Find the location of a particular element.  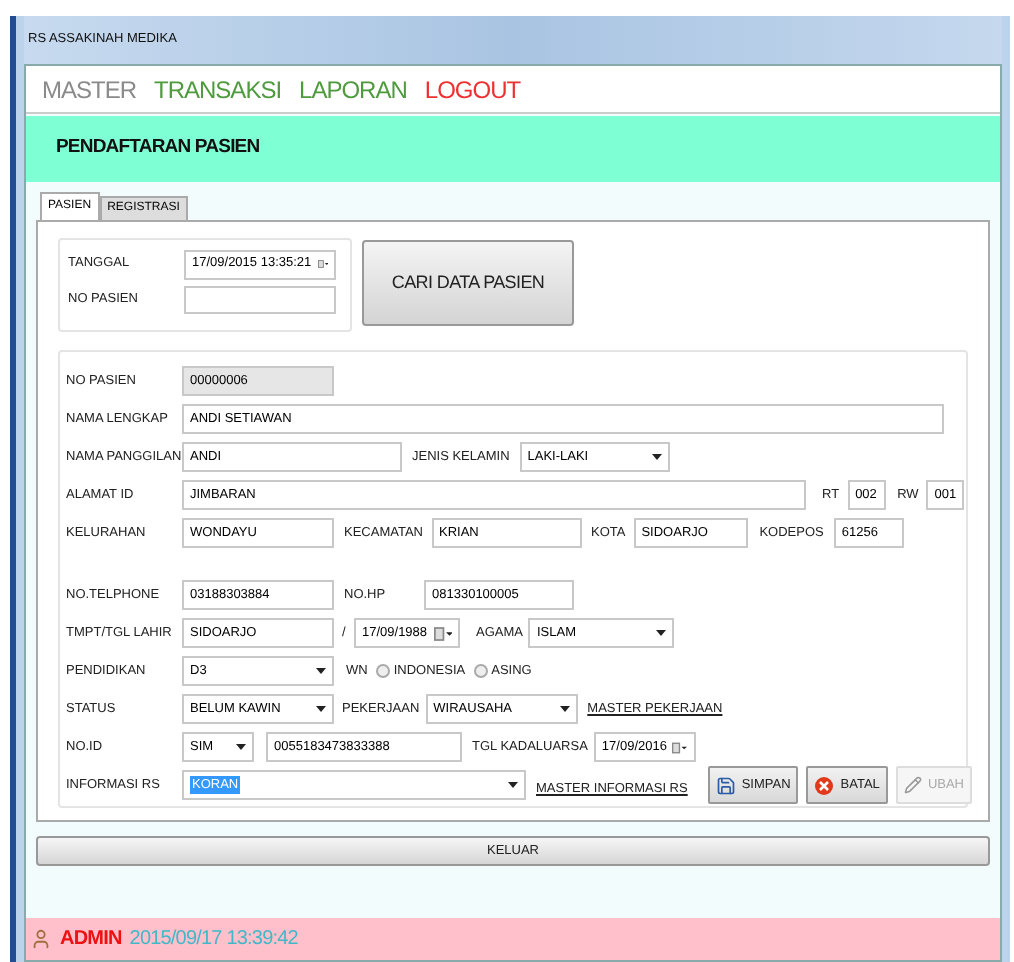

user-icon is located at coordinates (41, 939).